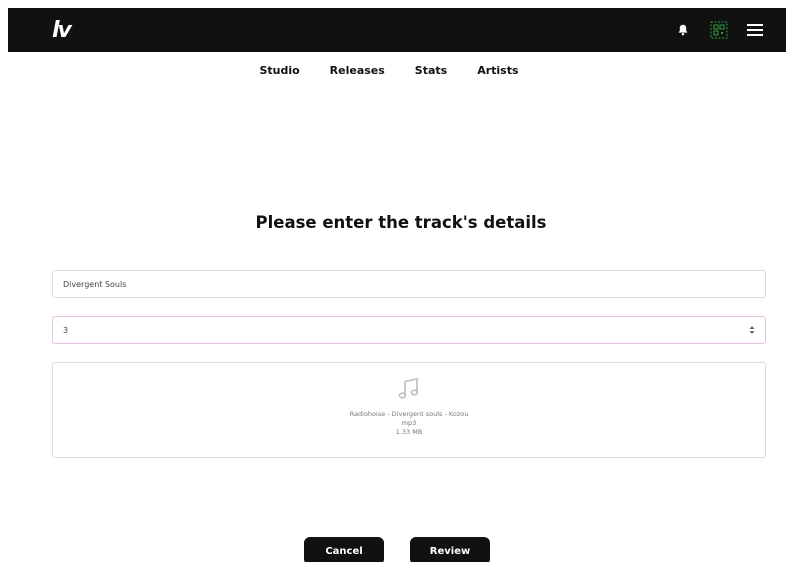 The image size is (802, 562). I want to click on qr-icon, so click(719, 30).